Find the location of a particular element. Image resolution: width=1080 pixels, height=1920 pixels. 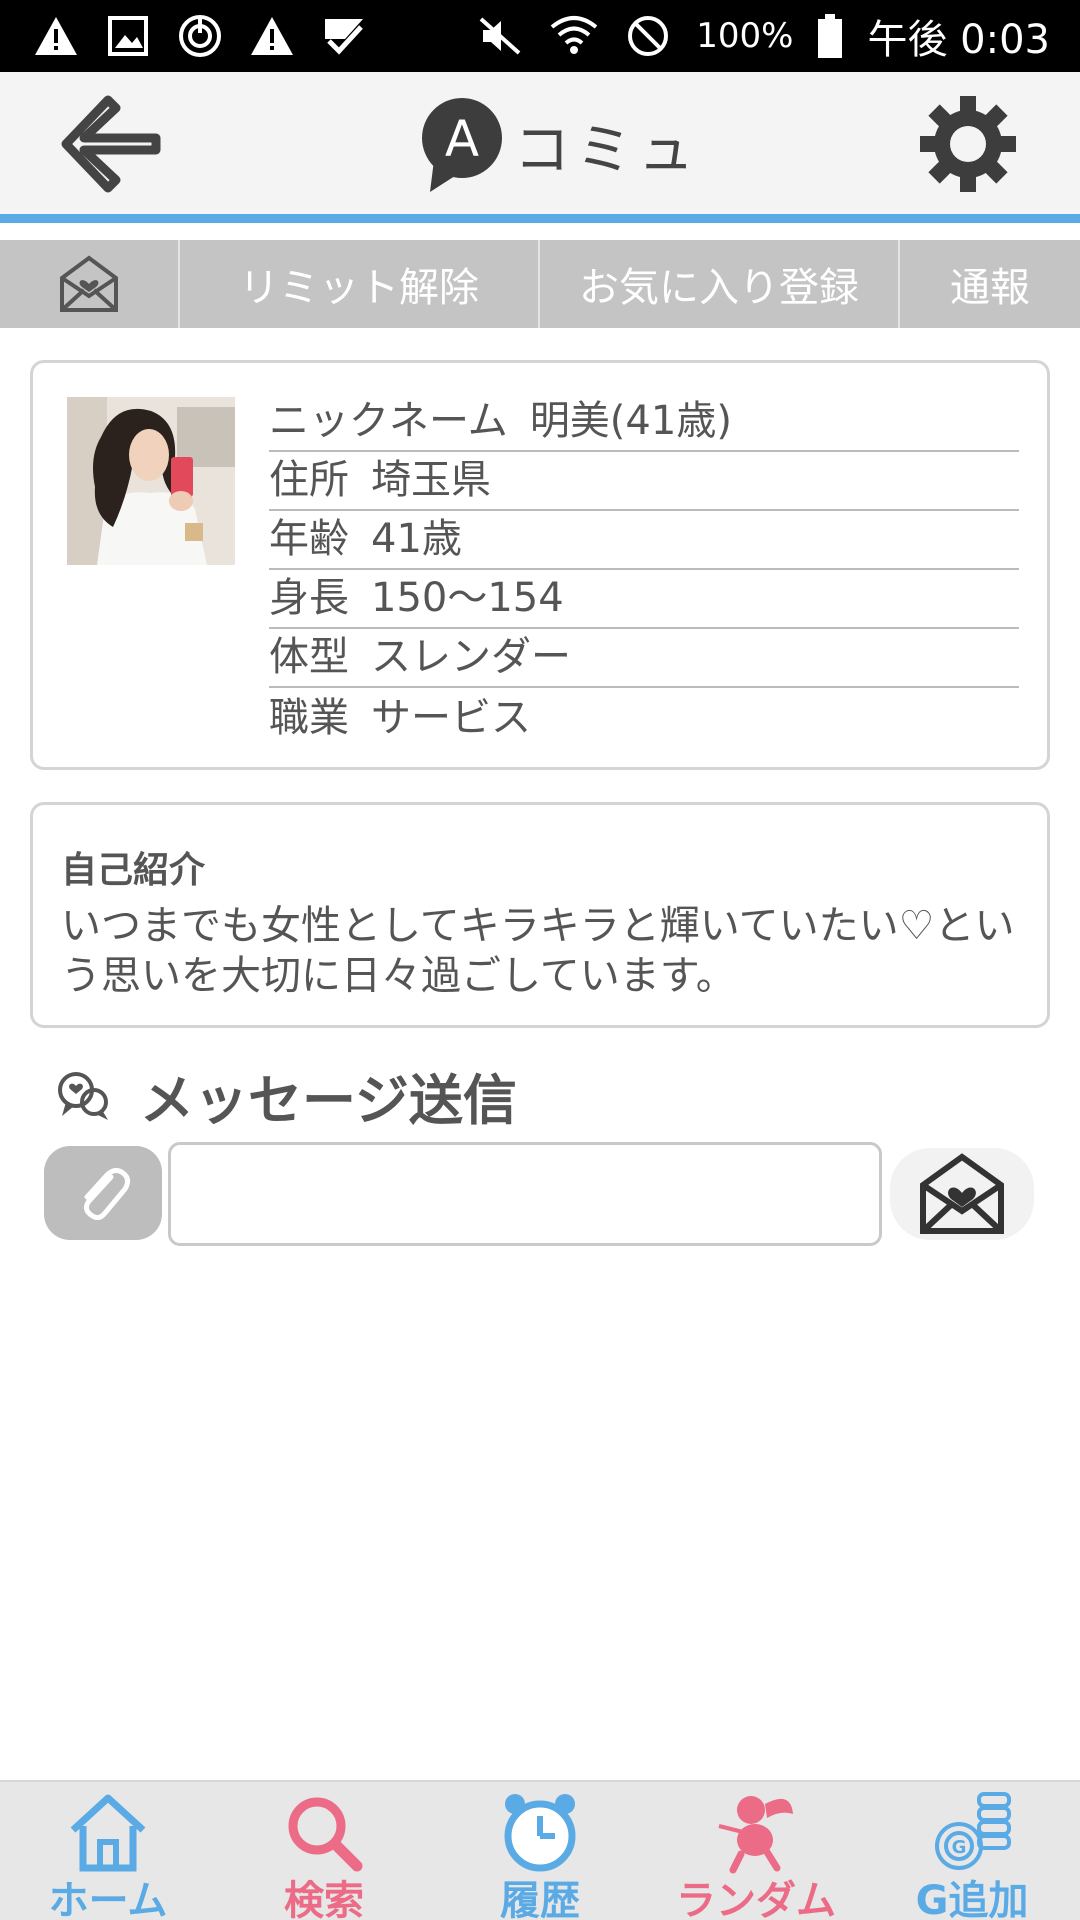

favorite-register-button: お気に入り登録 is located at coordinates (720, 284).